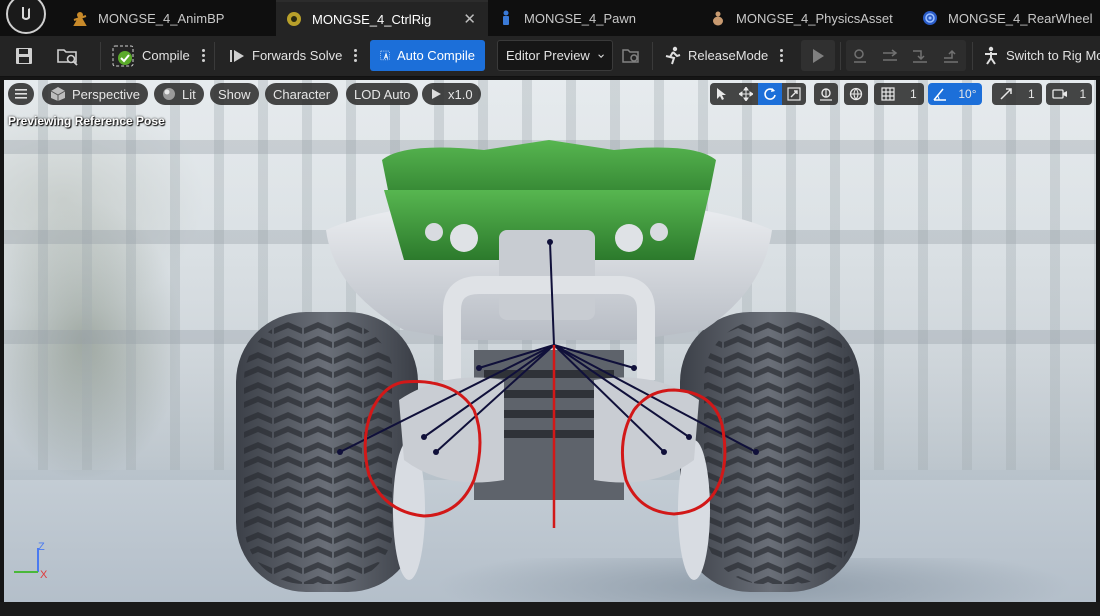 This screenshot has height=616, width=1100. What do you see at coordinates (728, 55) in the screenshot?
I see `release-mode-label: ReleaseMode` at bounding box center [728, 55].